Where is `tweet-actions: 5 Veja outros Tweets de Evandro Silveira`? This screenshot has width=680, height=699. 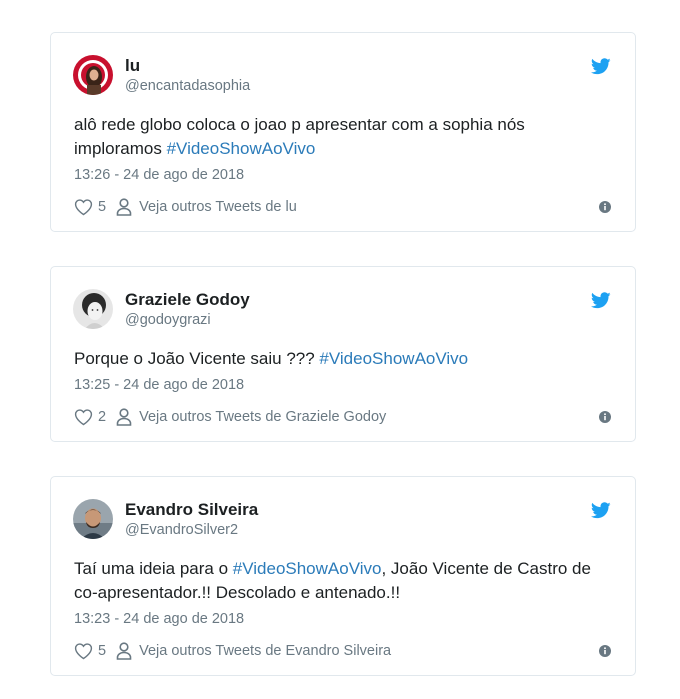 tweet-actions: 5 Veja outros Tweets de Evandro Silveira is located at coordinates (232, 651).